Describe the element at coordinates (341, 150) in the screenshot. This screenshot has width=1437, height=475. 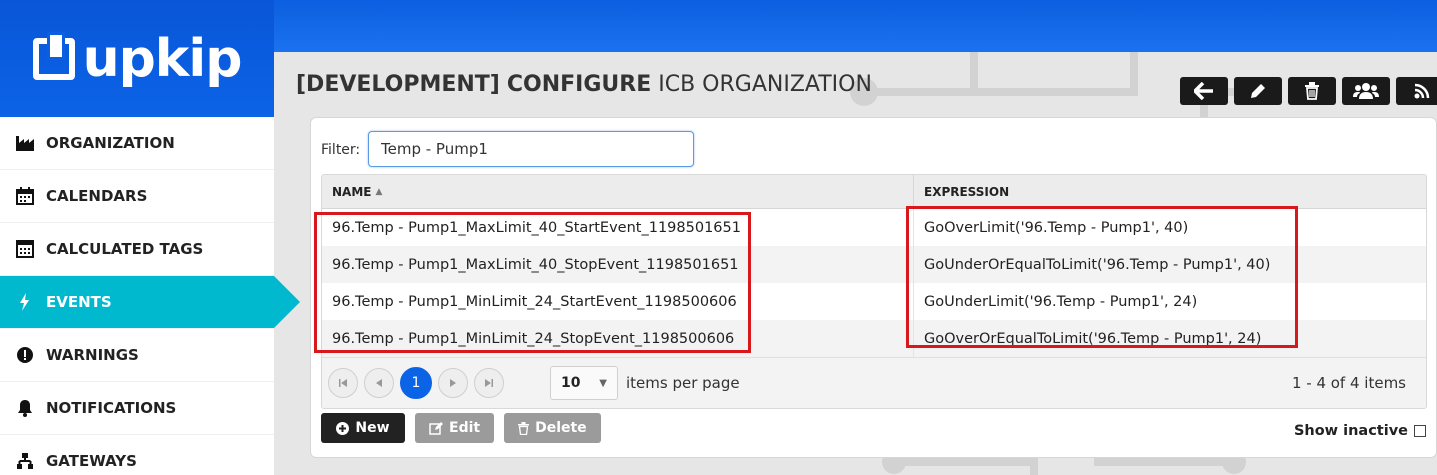
I see `filter-label: Filter:` at that location.